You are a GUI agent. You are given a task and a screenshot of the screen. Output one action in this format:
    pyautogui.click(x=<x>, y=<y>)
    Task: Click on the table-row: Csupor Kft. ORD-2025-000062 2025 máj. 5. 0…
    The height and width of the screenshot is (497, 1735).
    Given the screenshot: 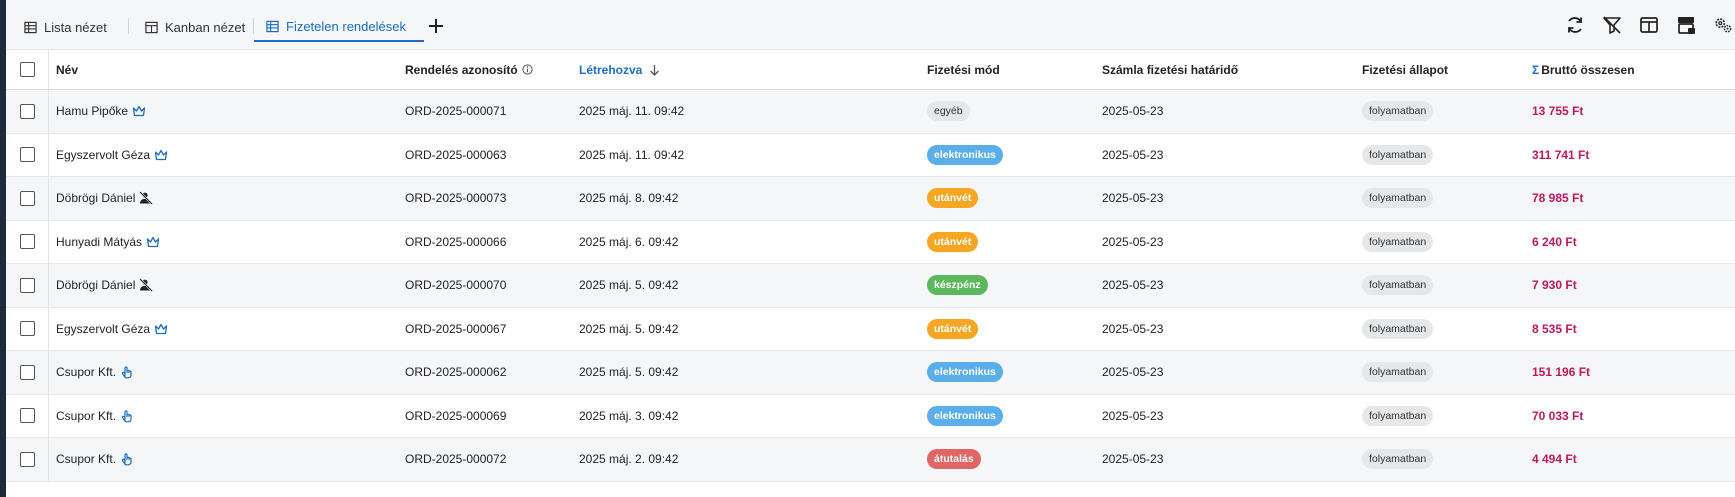 What is the action you would take?
    pyautogui.click(x=870, y=373)
    